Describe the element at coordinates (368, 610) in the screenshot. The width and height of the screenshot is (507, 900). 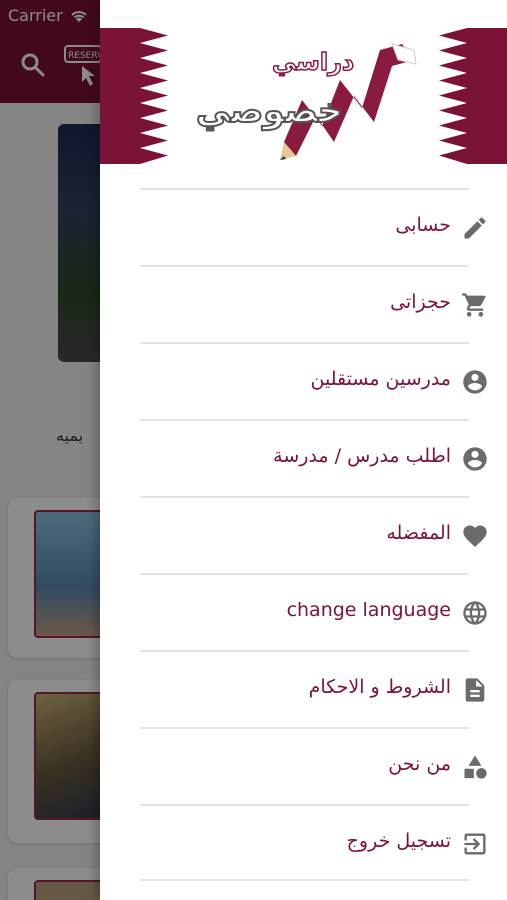
I see `menu-item-label: change language` at that location.